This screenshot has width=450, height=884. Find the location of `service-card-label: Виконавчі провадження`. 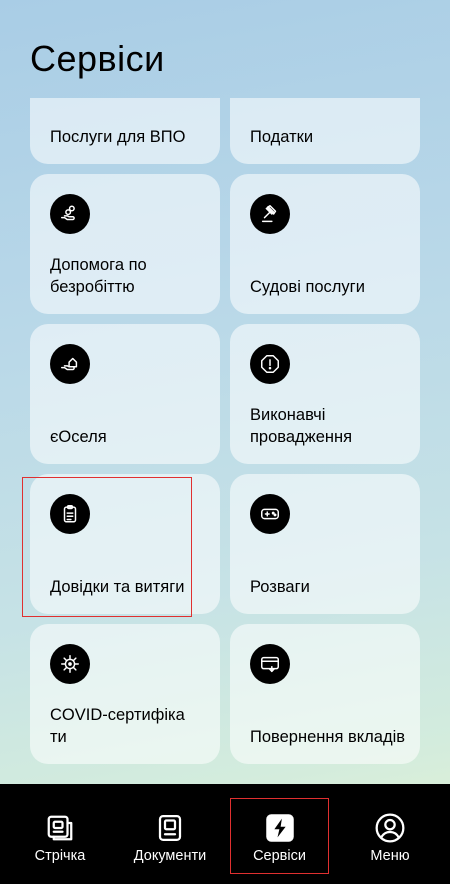

service-card-label: Виконавчі провадження is located at coordinates (301, 426).